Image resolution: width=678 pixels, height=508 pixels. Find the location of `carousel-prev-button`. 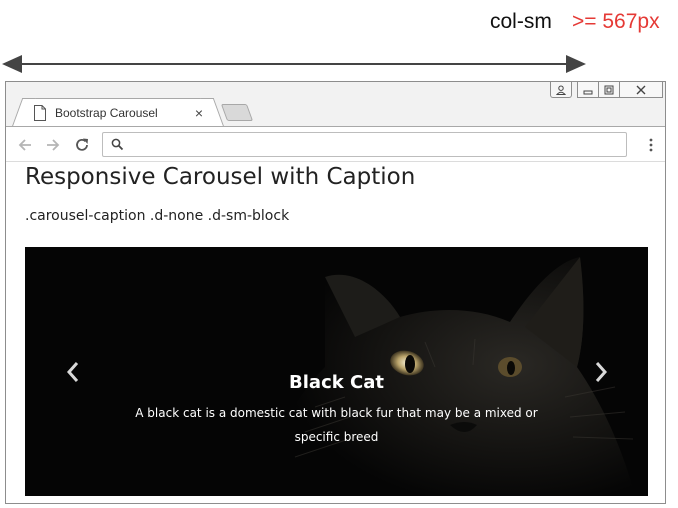

carousel-prev-button is located at coordinates (72, 371).